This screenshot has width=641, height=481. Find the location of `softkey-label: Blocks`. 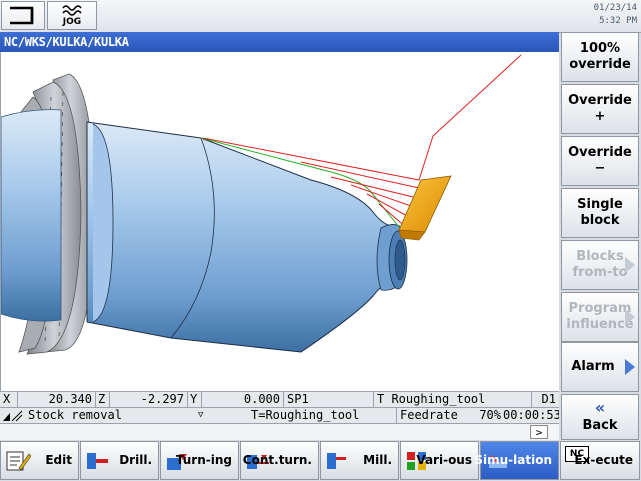

softkey-label: Blocks is located at coordinates (600, 256).